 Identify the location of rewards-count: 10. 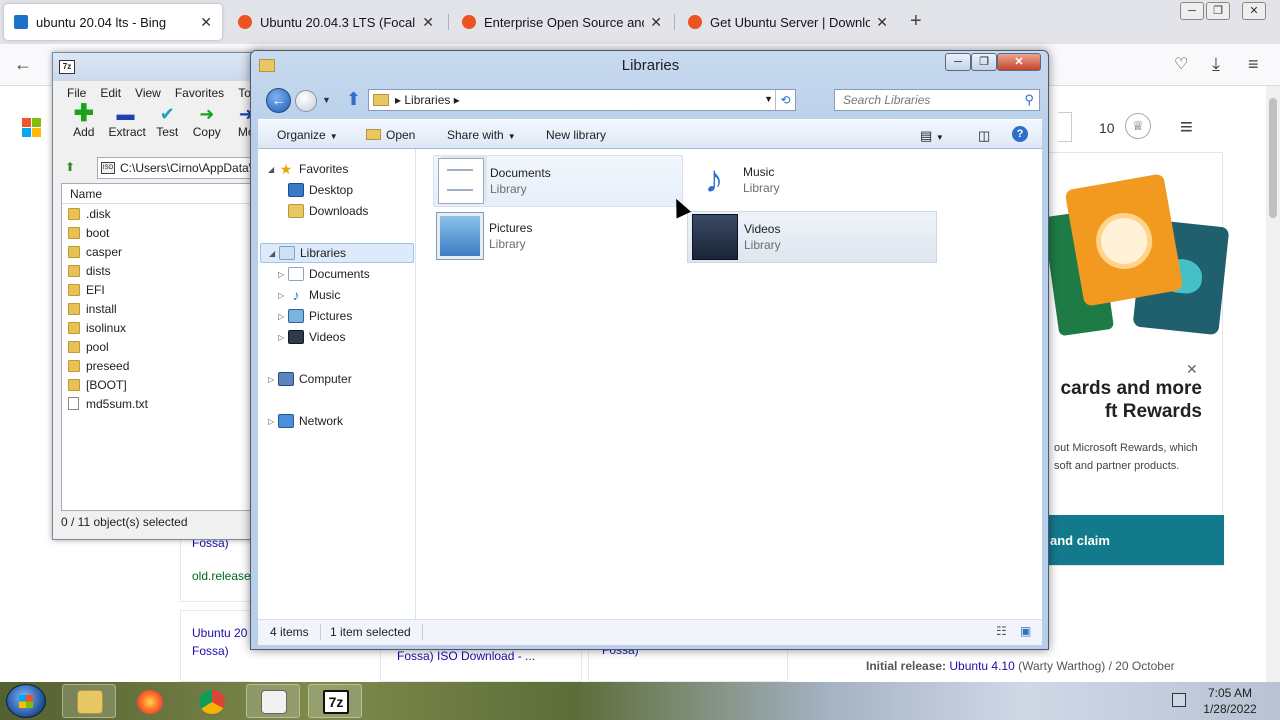
(1107, 128).